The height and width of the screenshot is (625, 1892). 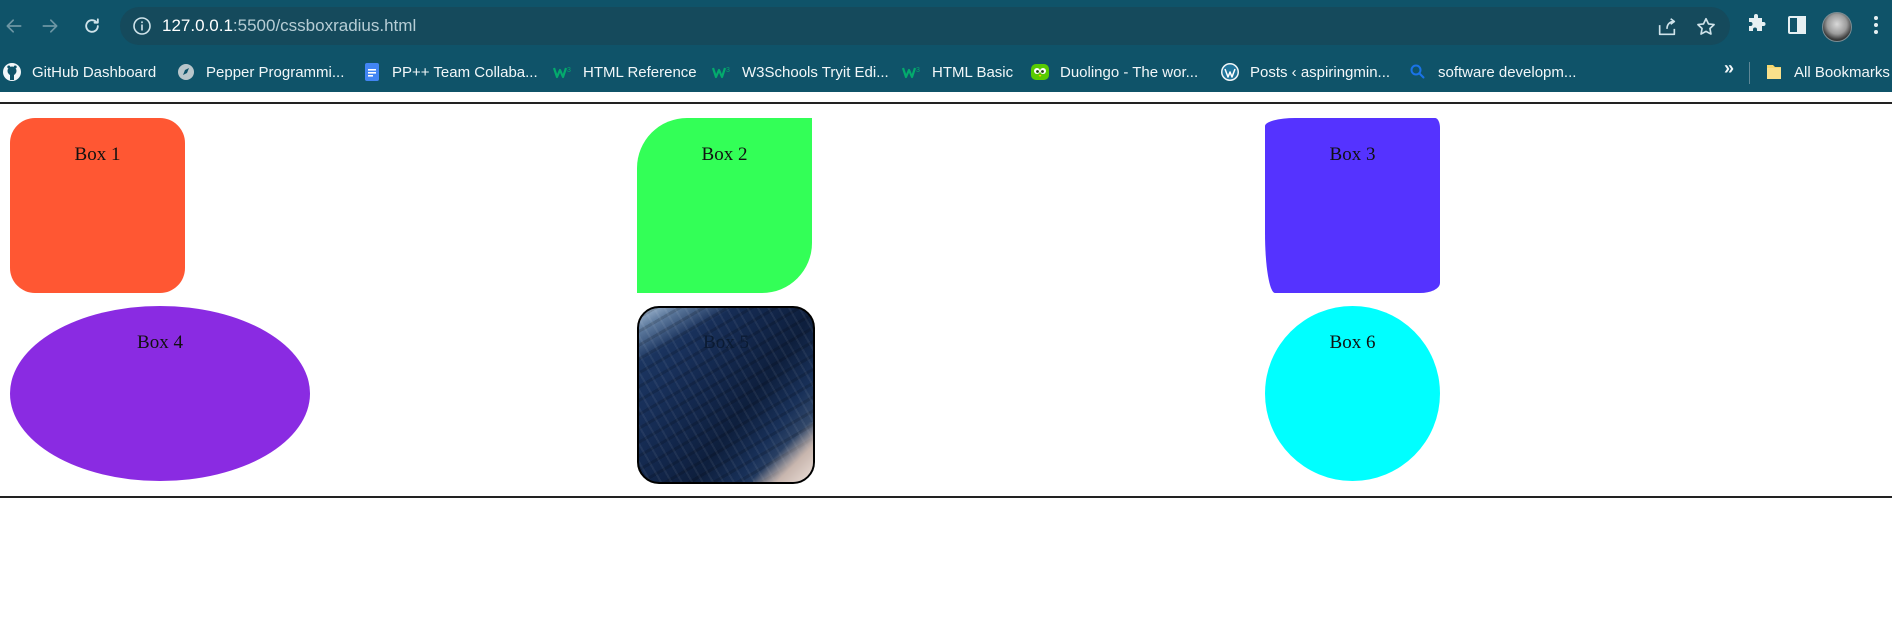 What do you see at coordinates (1774, 72) in the screenshot?
I see `folder-icon` at bounding box center [1774, 72].